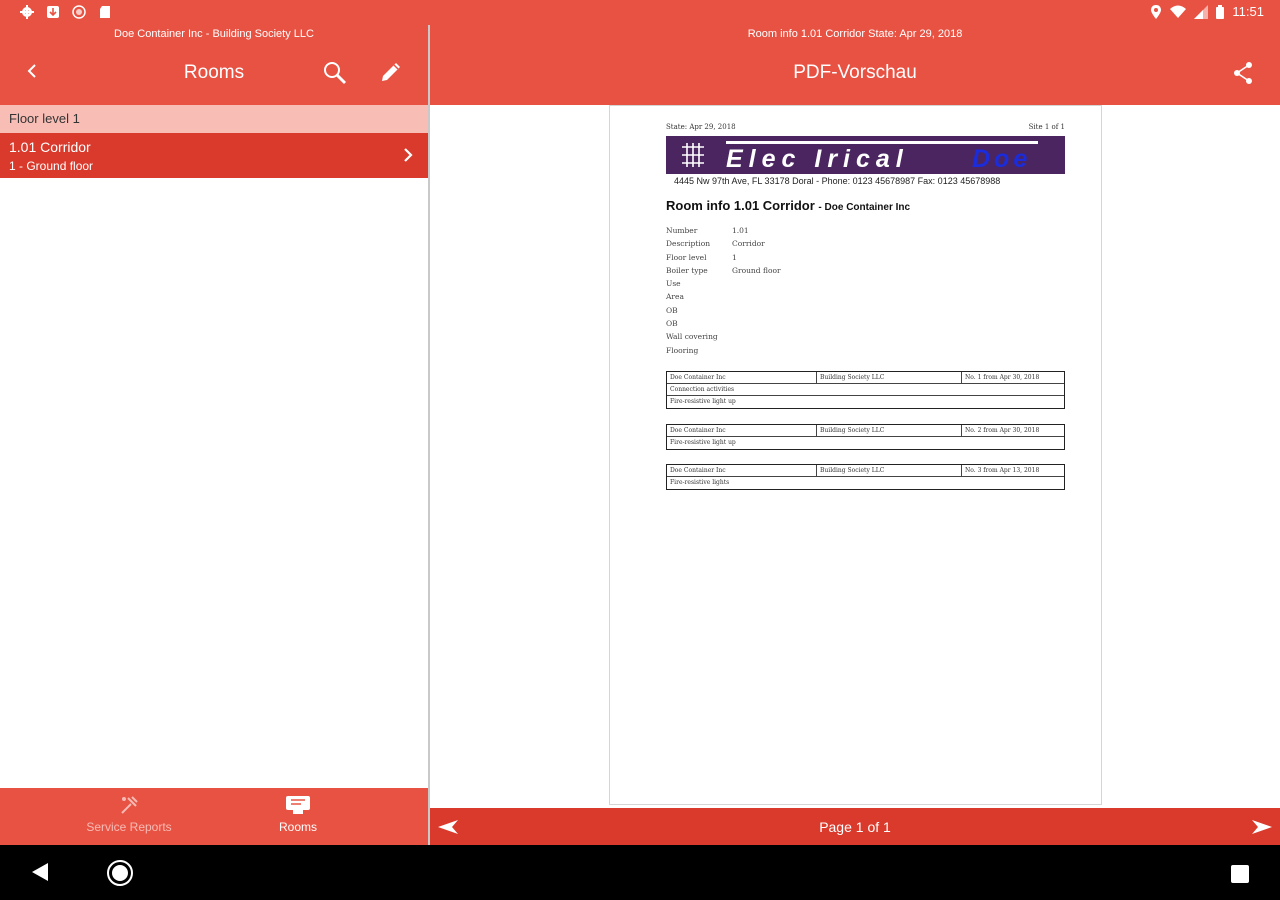 This screenshot has width=1280, height=900. What do you see at coordinates (66, 12) in the screenshot?
I see `notification-icons` at bounding box center [66, 12].